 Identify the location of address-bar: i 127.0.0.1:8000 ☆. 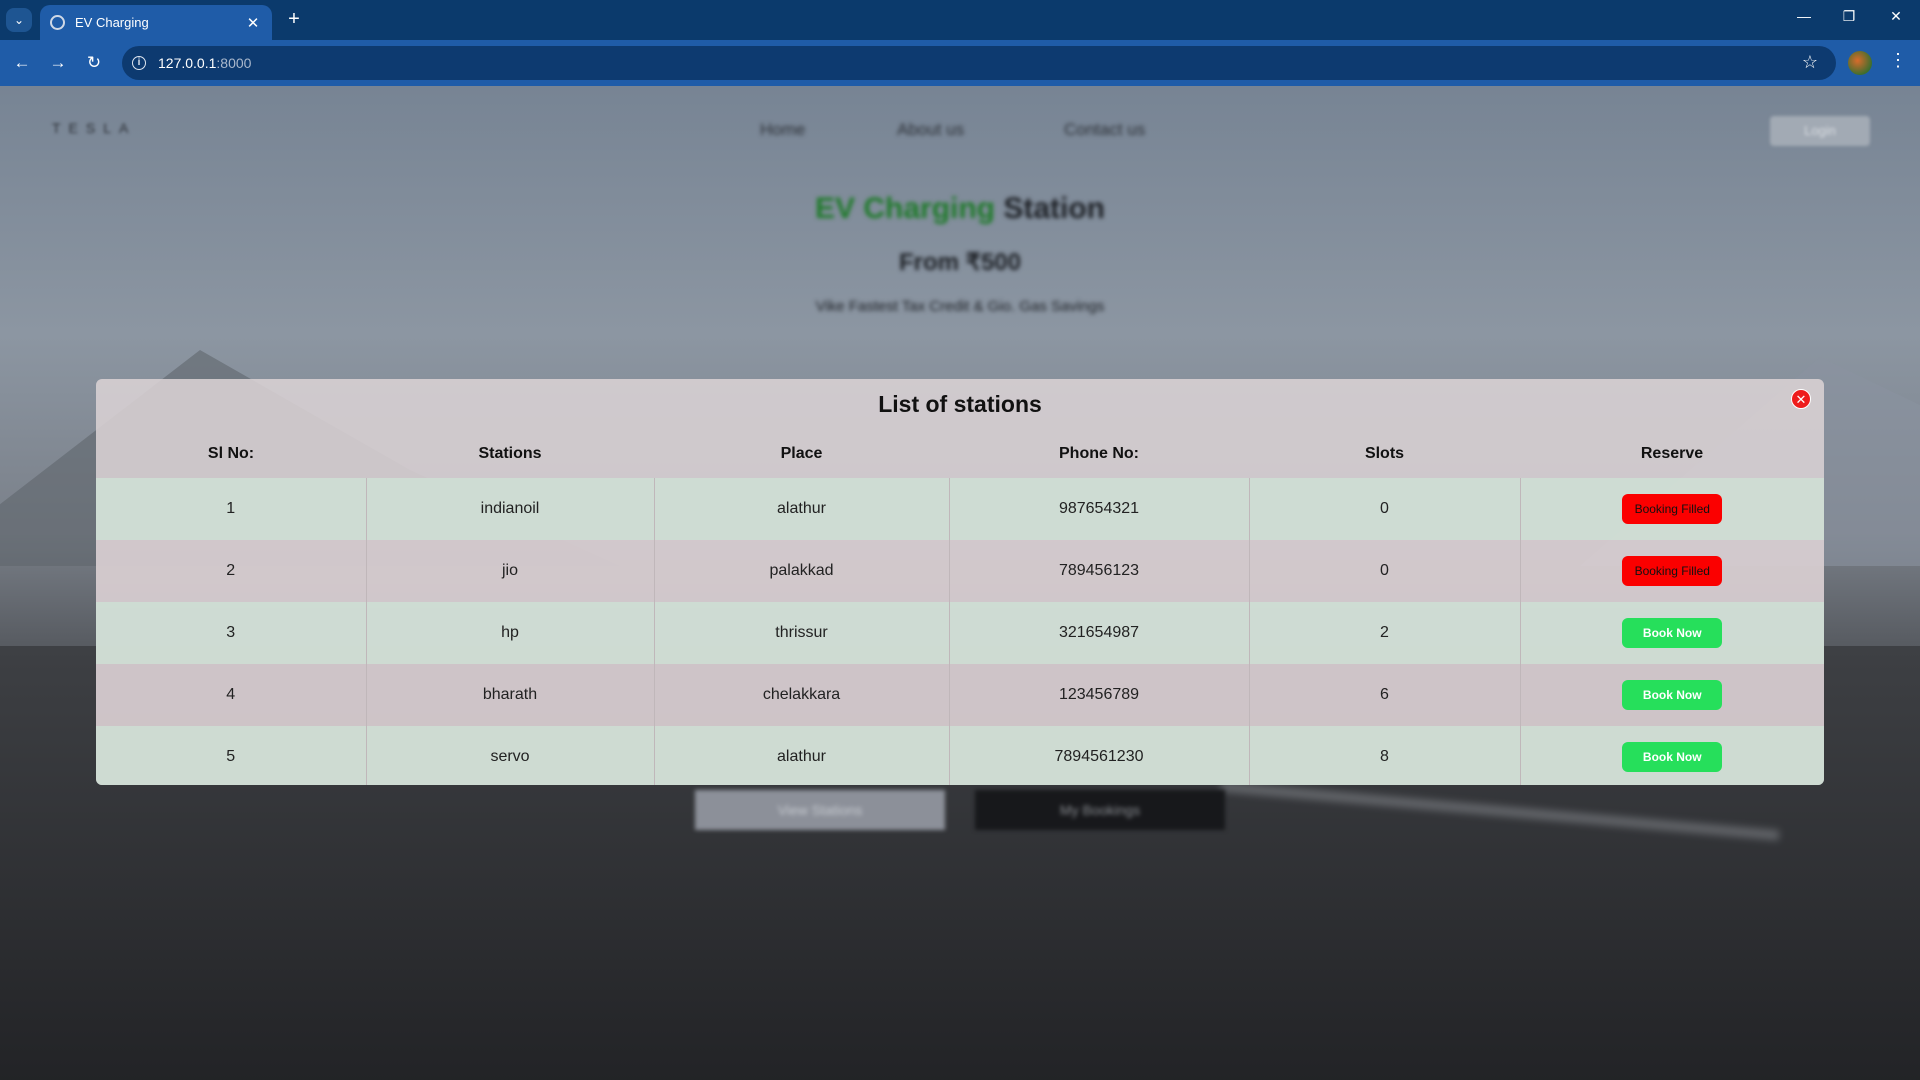
(979, 63).